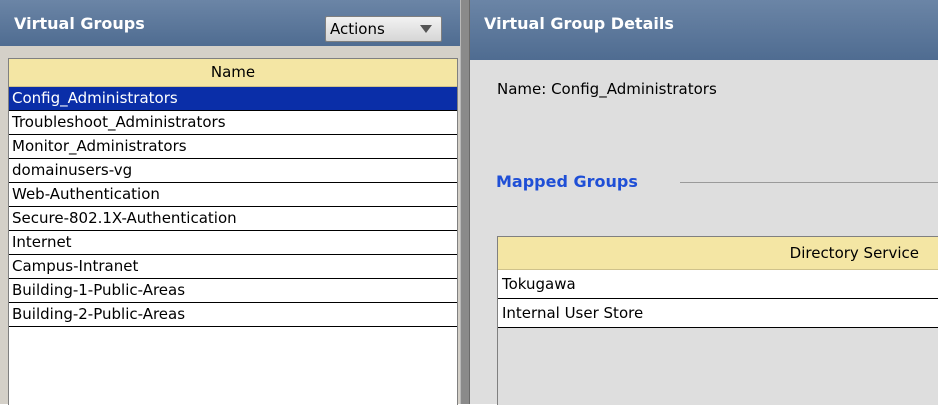 Image resolution: width=938 pixels, height=405 pixels. What do you see at coordinates (718, 284) in the screenshot?
I see `table-row: Tokugawa` at bounding box center [718, 284].